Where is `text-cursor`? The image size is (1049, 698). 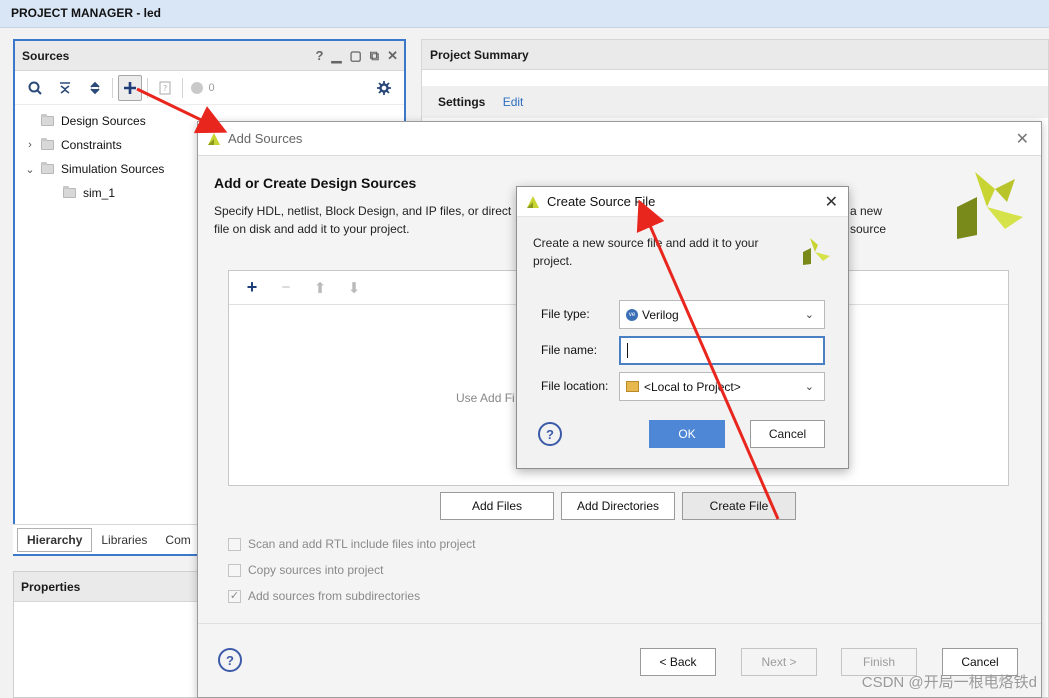
text-cursor is located at coordinates (627, 350).